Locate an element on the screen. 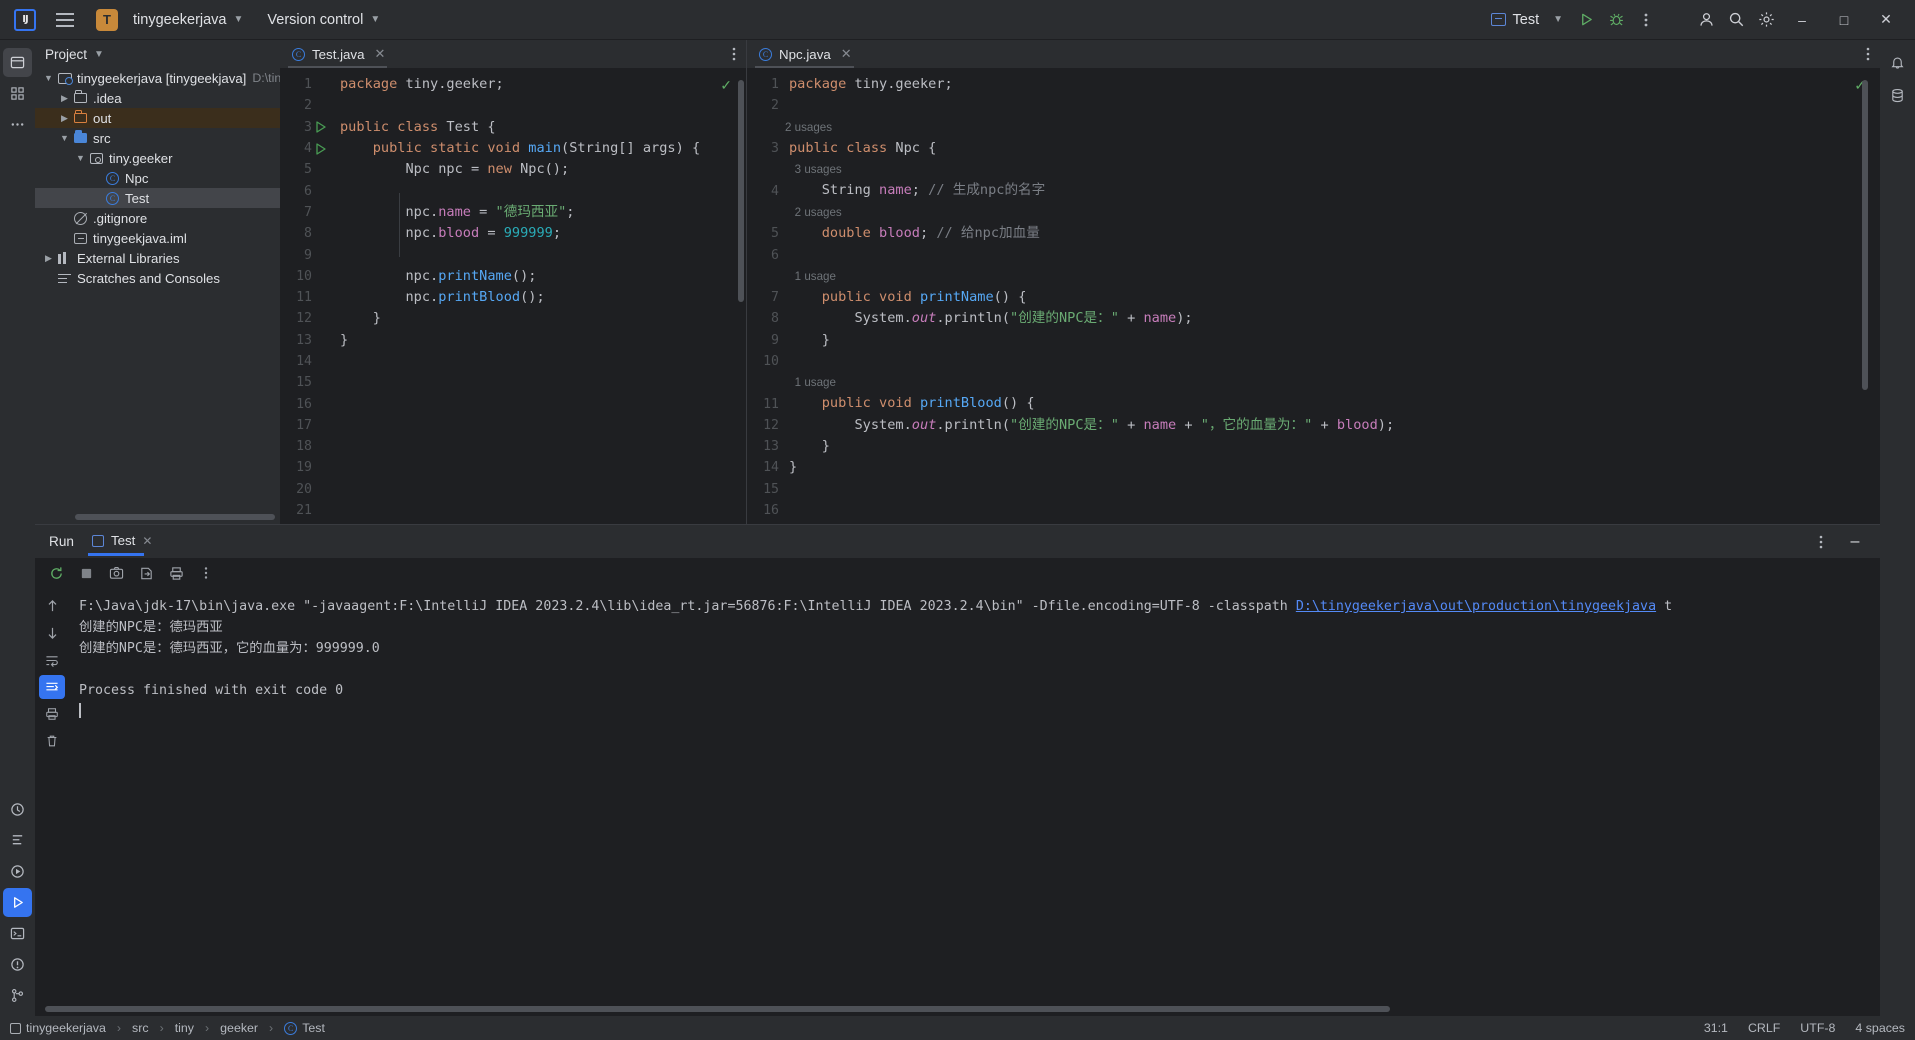 Image resolution: width=1915 pixels, height=1040 pixels. debug-button is located at coordinates (1616, 20).